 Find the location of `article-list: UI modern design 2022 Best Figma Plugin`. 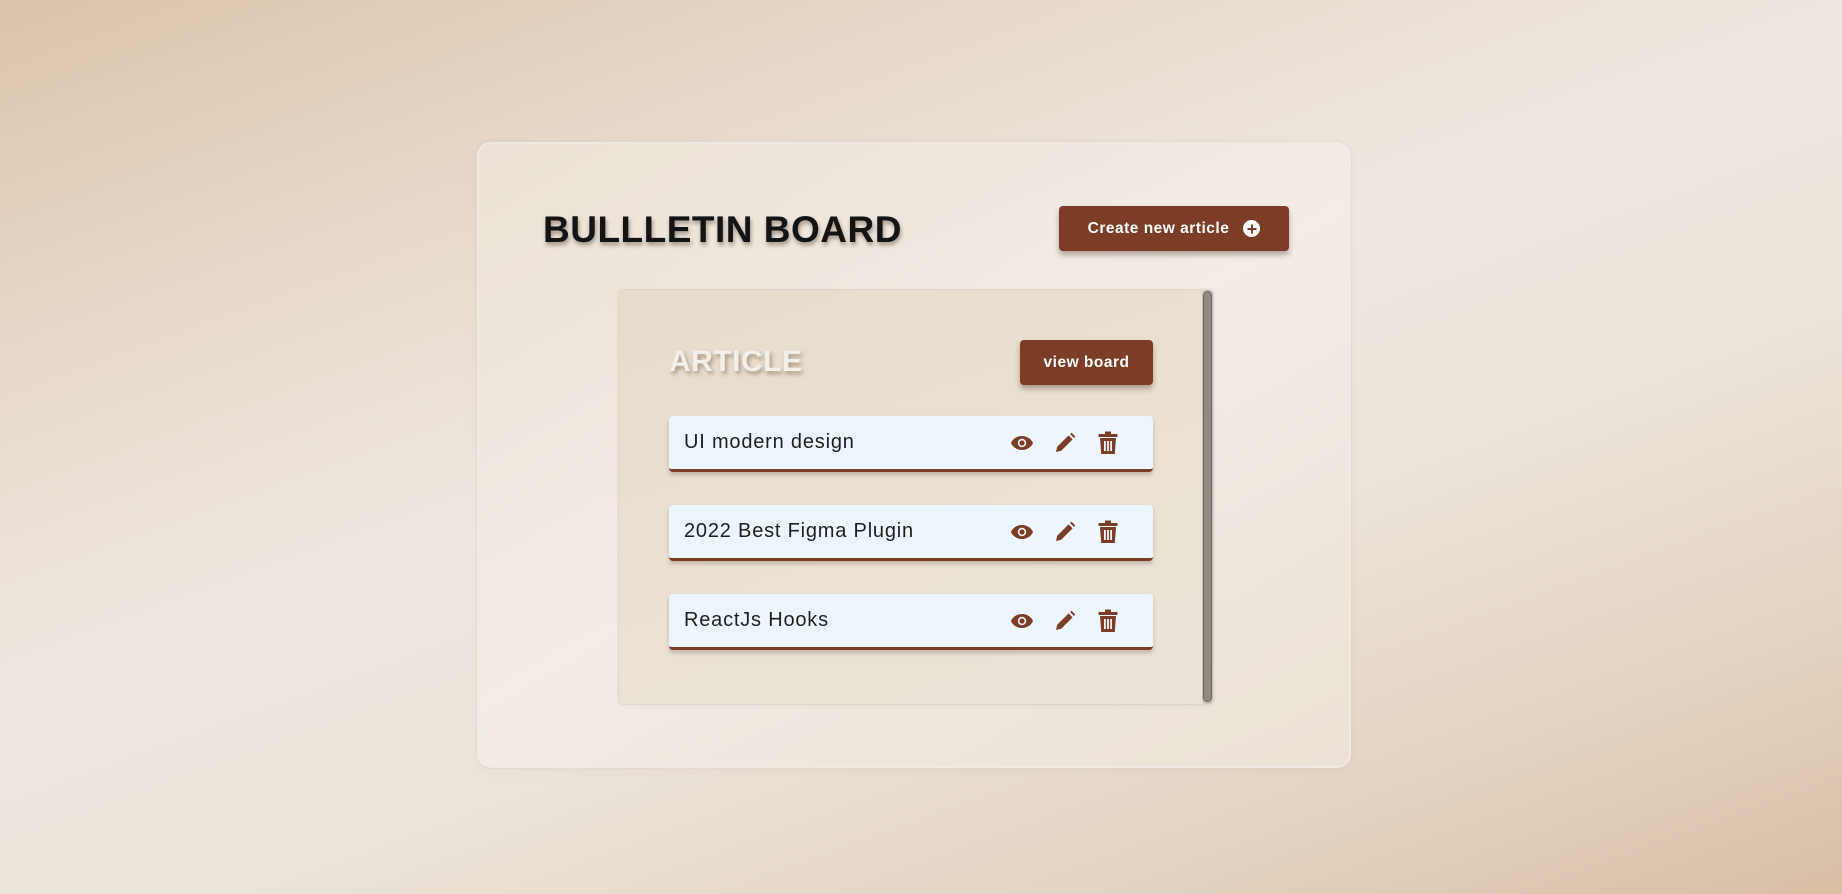

article-list: UI modern design 2022 Best Figma Plugin is located at coordinates (911, 549).